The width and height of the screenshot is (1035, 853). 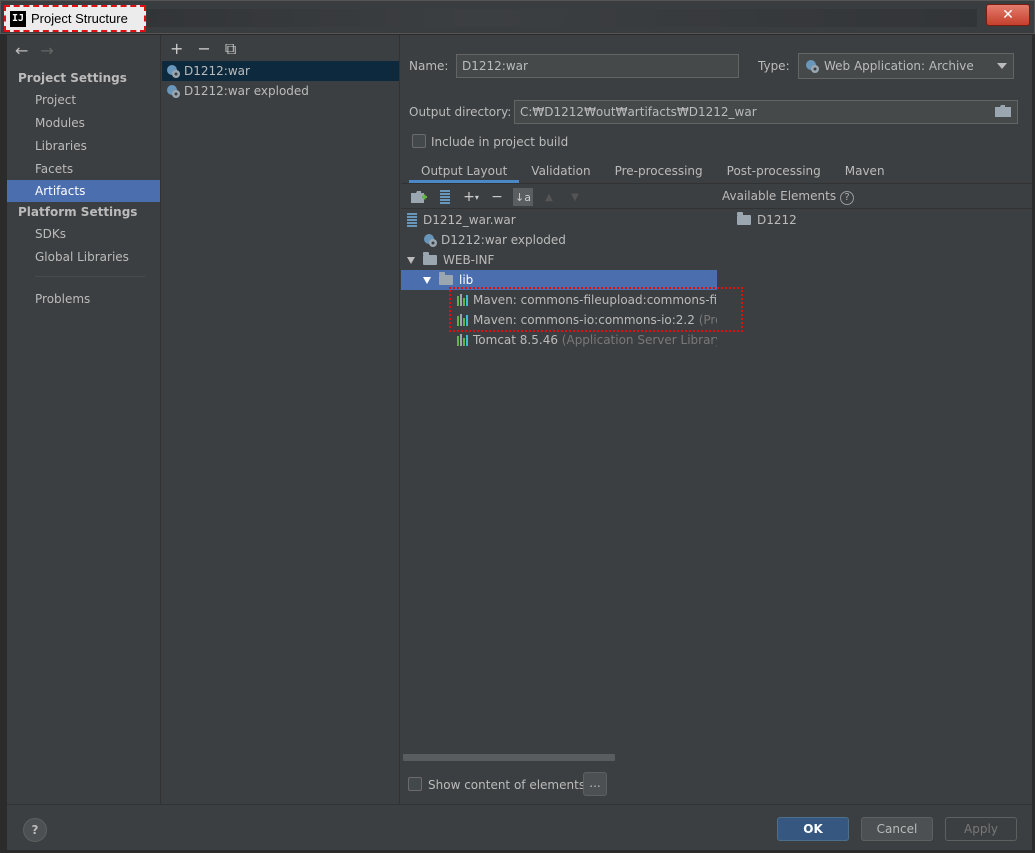 What do you see at coordinates (464, 171) in the screenshot?
I see `tab-output-layout: Output Layout` at bounding box center [464, 171].